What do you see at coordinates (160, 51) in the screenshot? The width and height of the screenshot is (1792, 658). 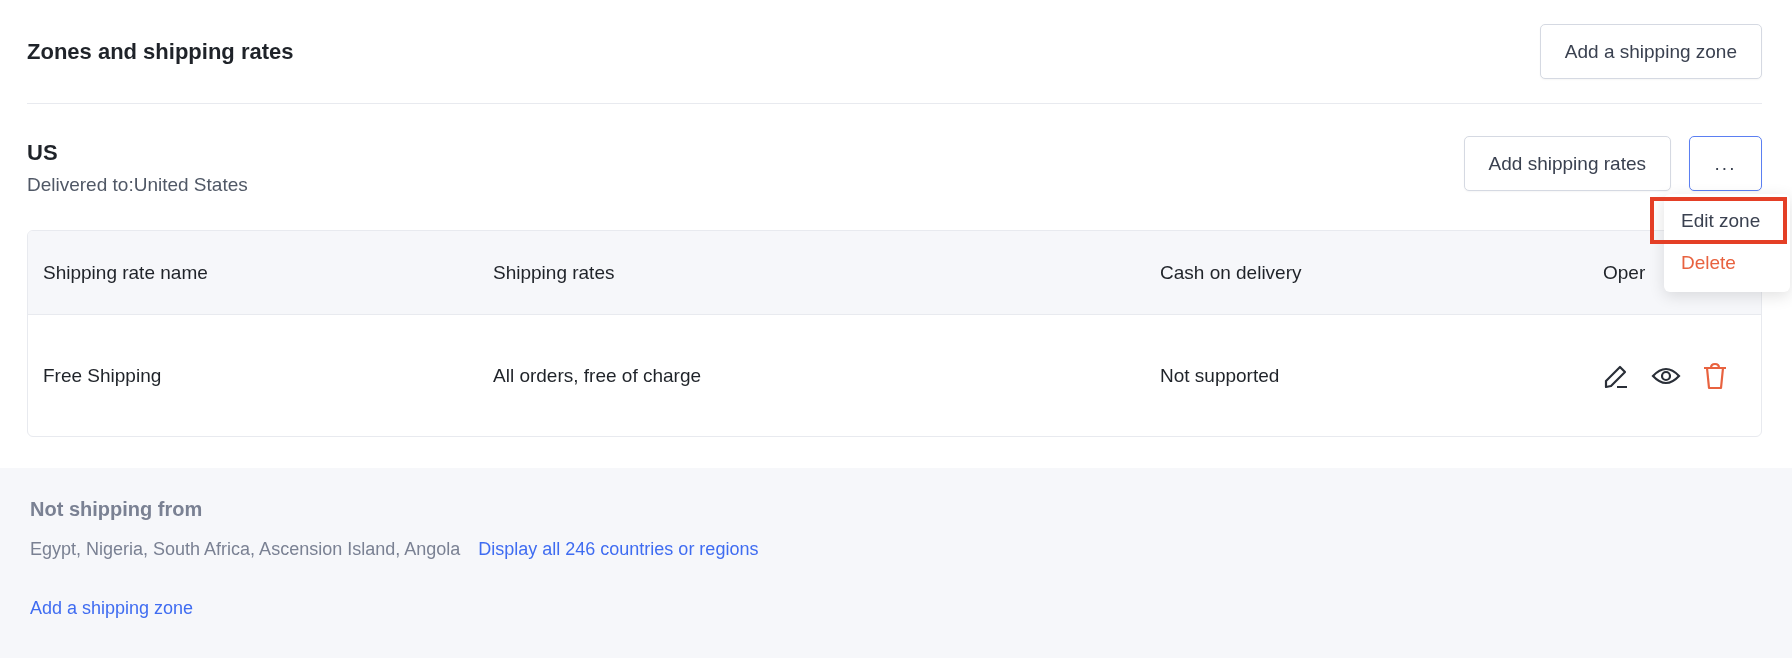 I see `section-title: Zones and shipping rates` at bounding box center [160, 51].